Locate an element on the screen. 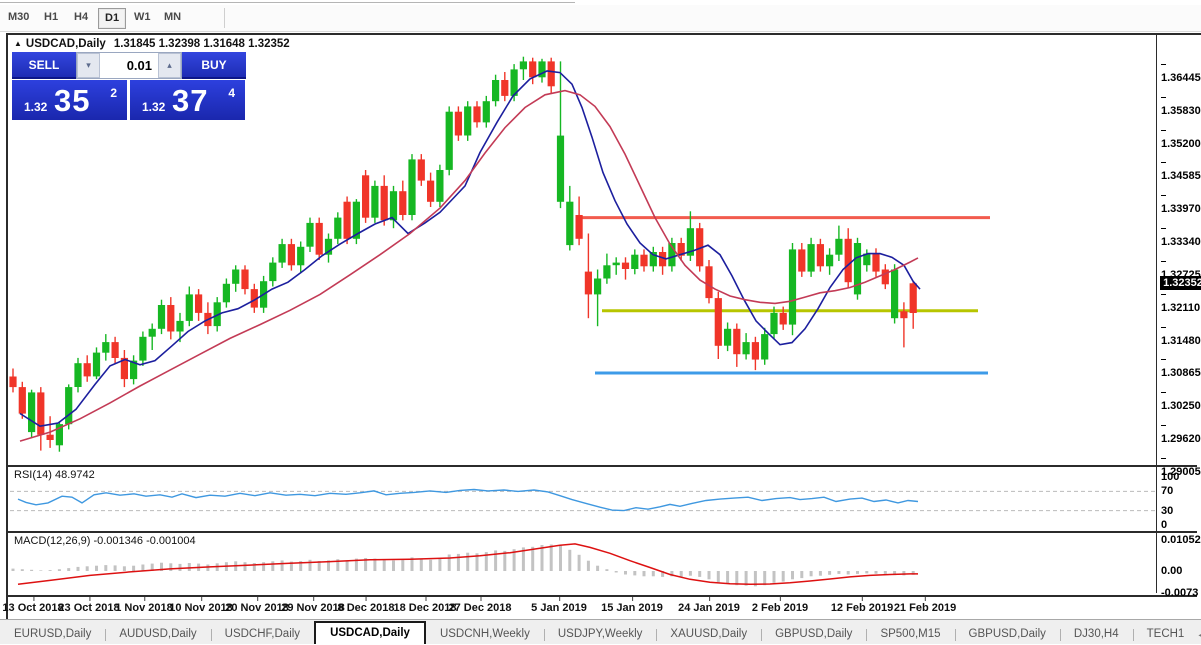 Image resolution: width=1201 pixels, height=645 pixels. date-tick-label: 12 Feb 2019 is located at coordinates (862, 605).